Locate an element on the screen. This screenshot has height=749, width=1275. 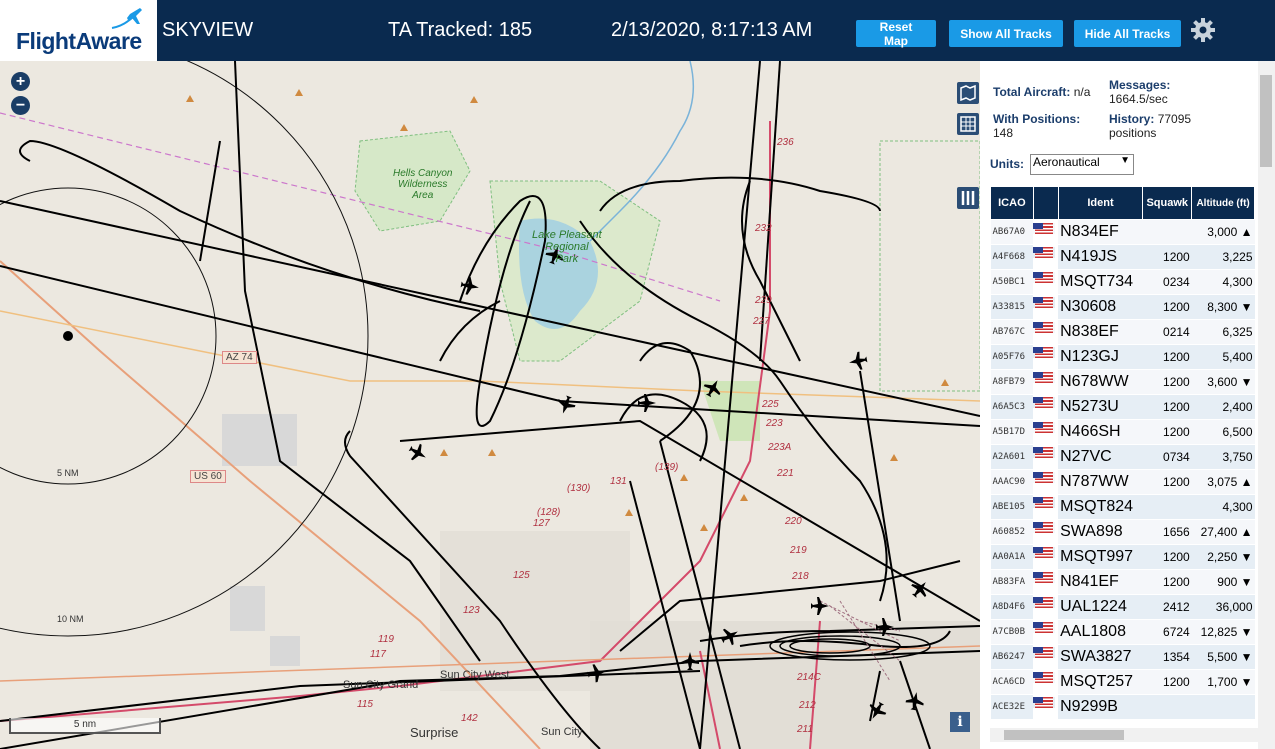
table-row: A50BC1 MSQT734 0234 4,300 is located at coordinates (1122, 282).